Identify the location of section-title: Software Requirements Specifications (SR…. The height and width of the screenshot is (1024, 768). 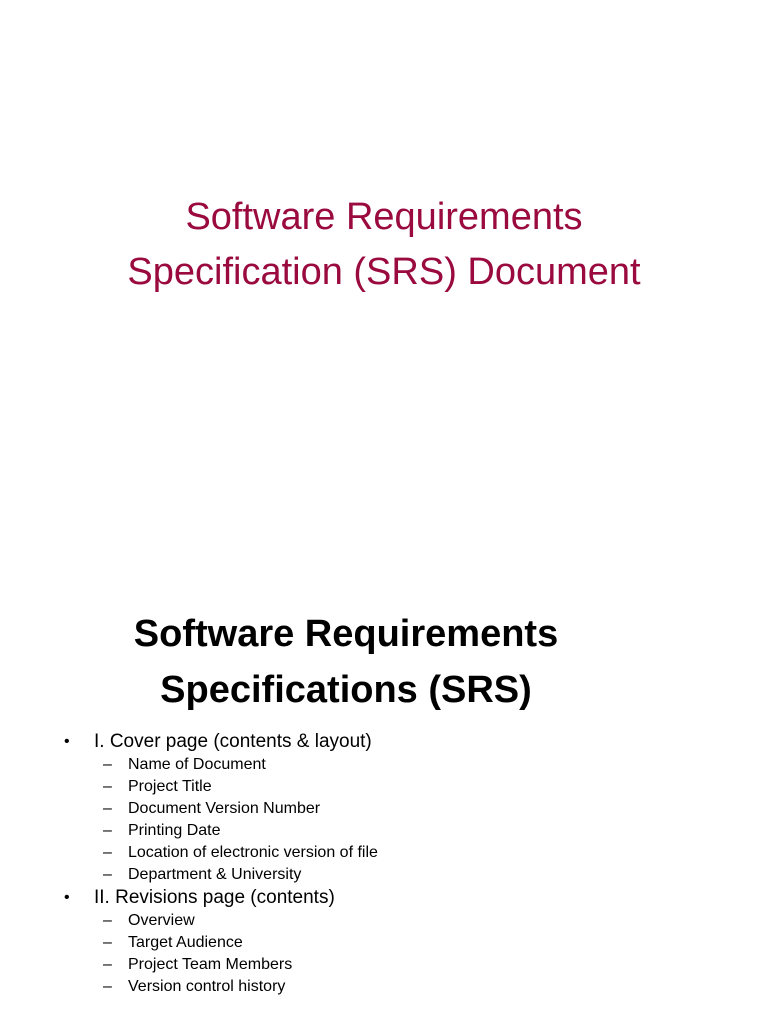
(346, 662).